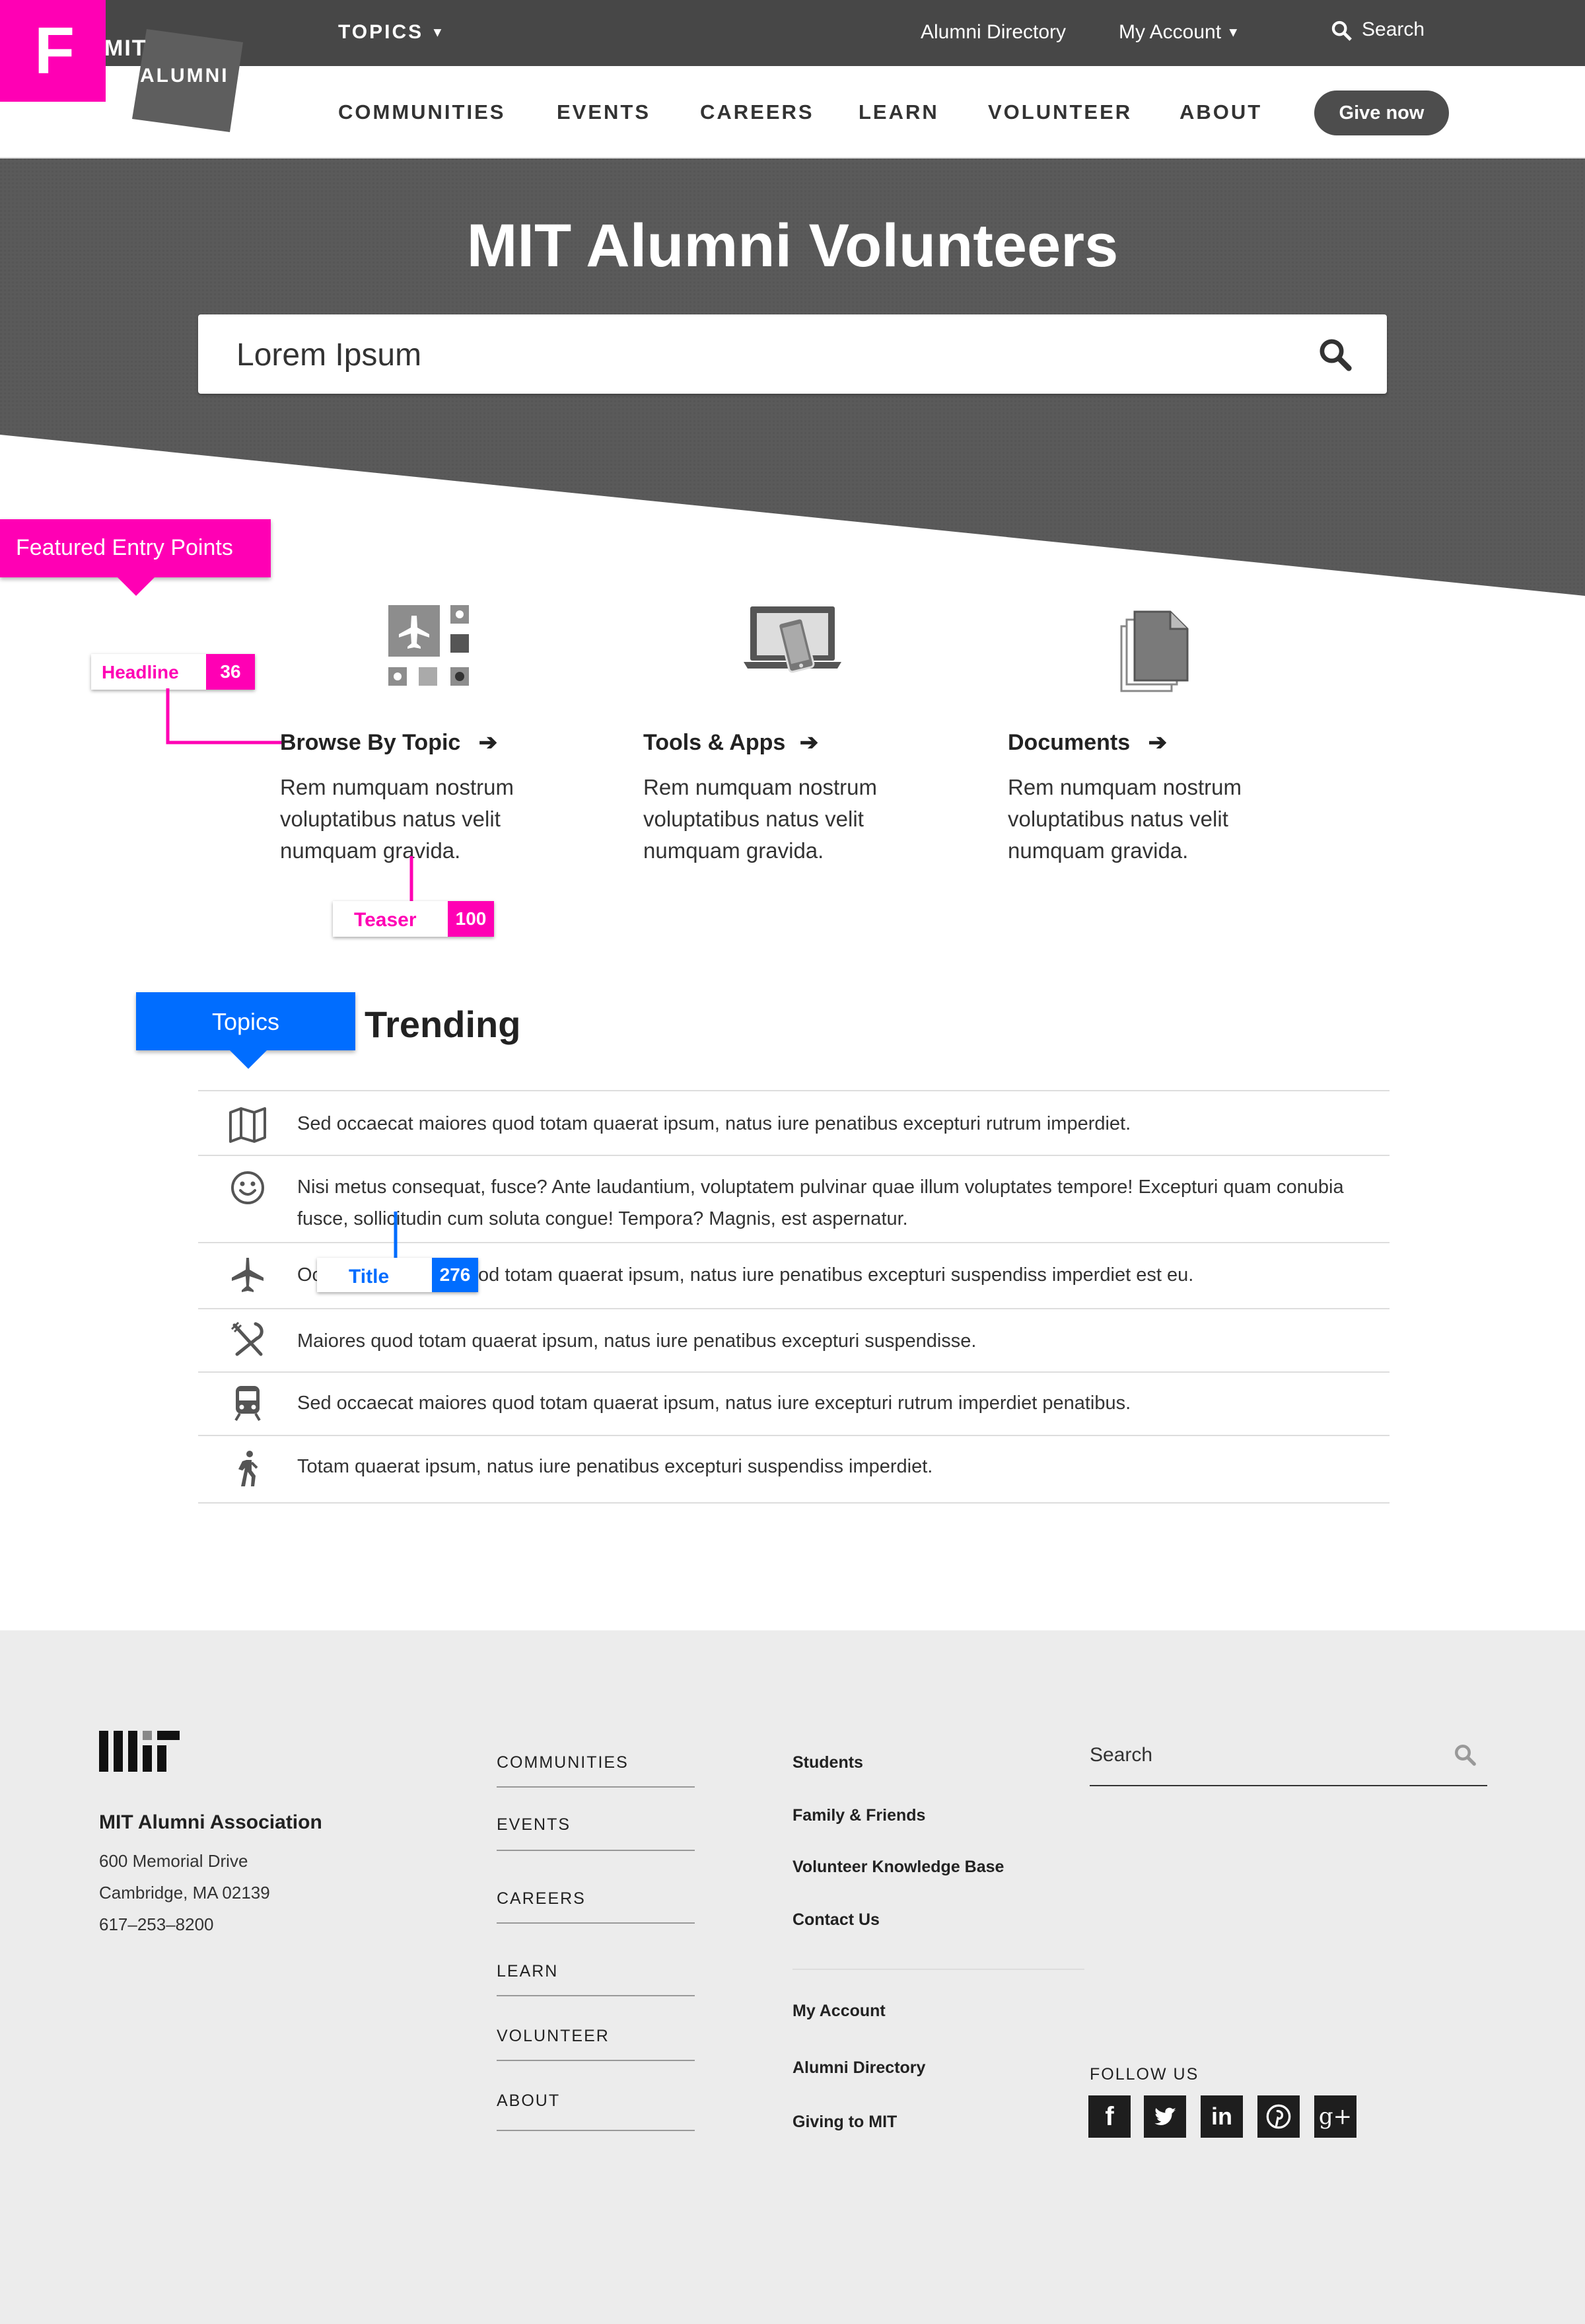  I want to click on feature-title-tools-apps: Tools & Apps ➔, so click(730, 742).